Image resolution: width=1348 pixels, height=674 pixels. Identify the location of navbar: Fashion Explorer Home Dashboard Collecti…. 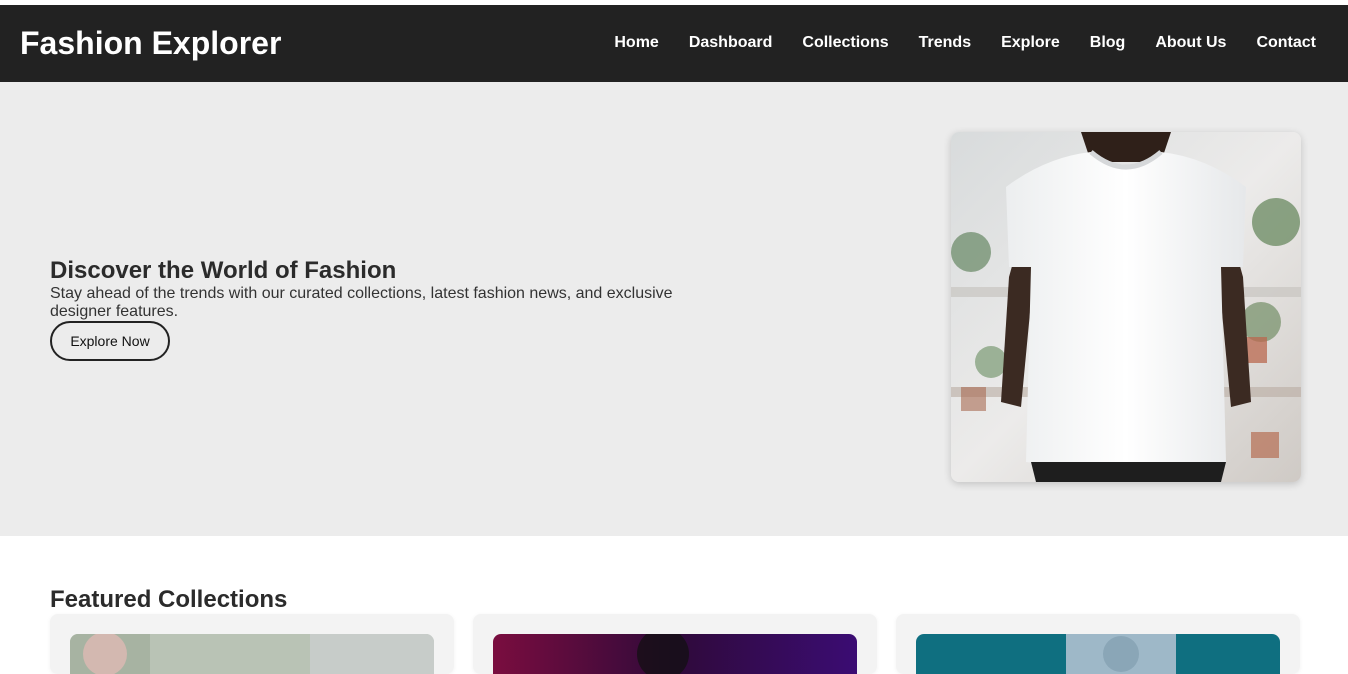
(674, 43).